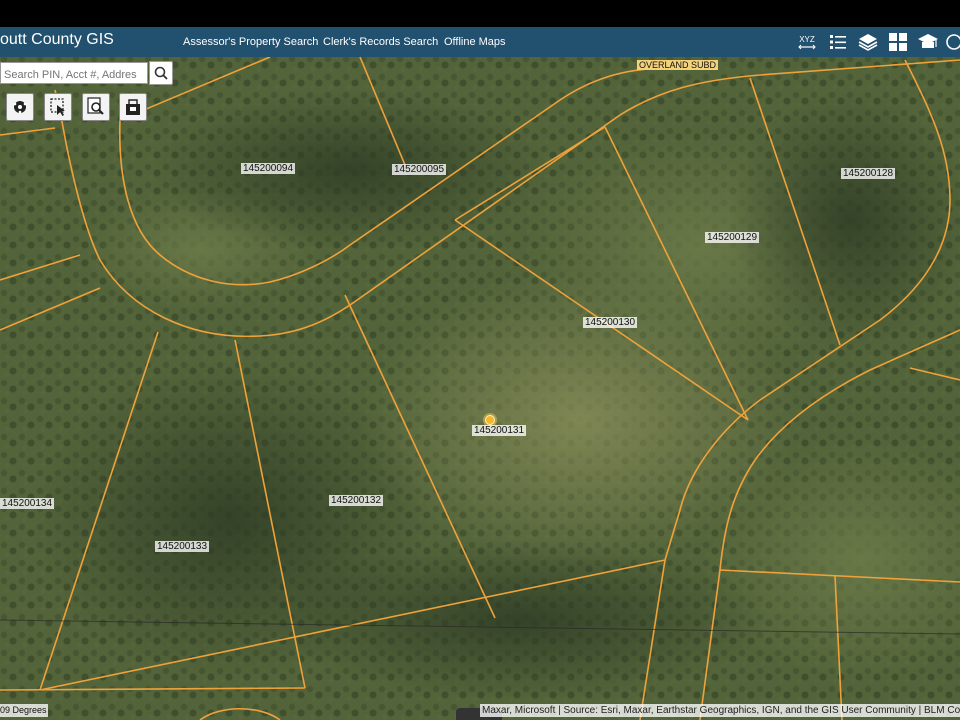 The image size is (960, 720). Describe the element at coordinates (952, 42) in the screenshot. I see `more-icon` at that location.